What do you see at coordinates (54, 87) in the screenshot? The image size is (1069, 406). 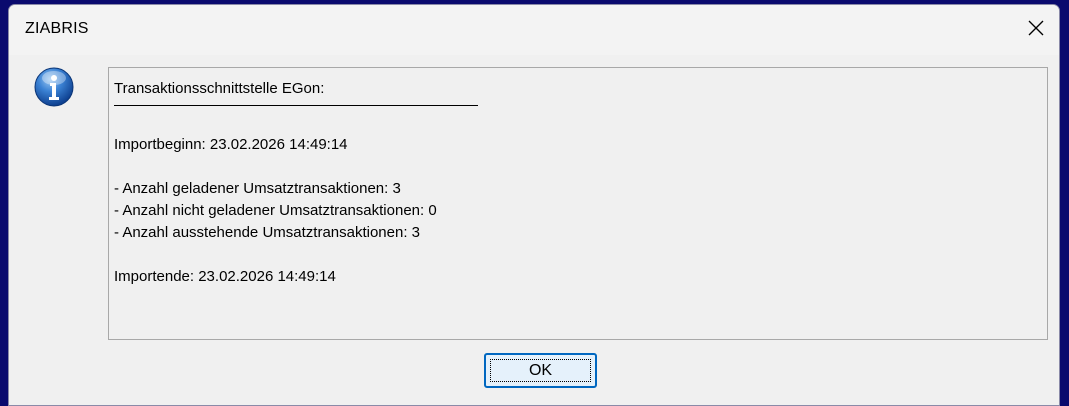 I see `info-icon` at bounding box center [54, 87].